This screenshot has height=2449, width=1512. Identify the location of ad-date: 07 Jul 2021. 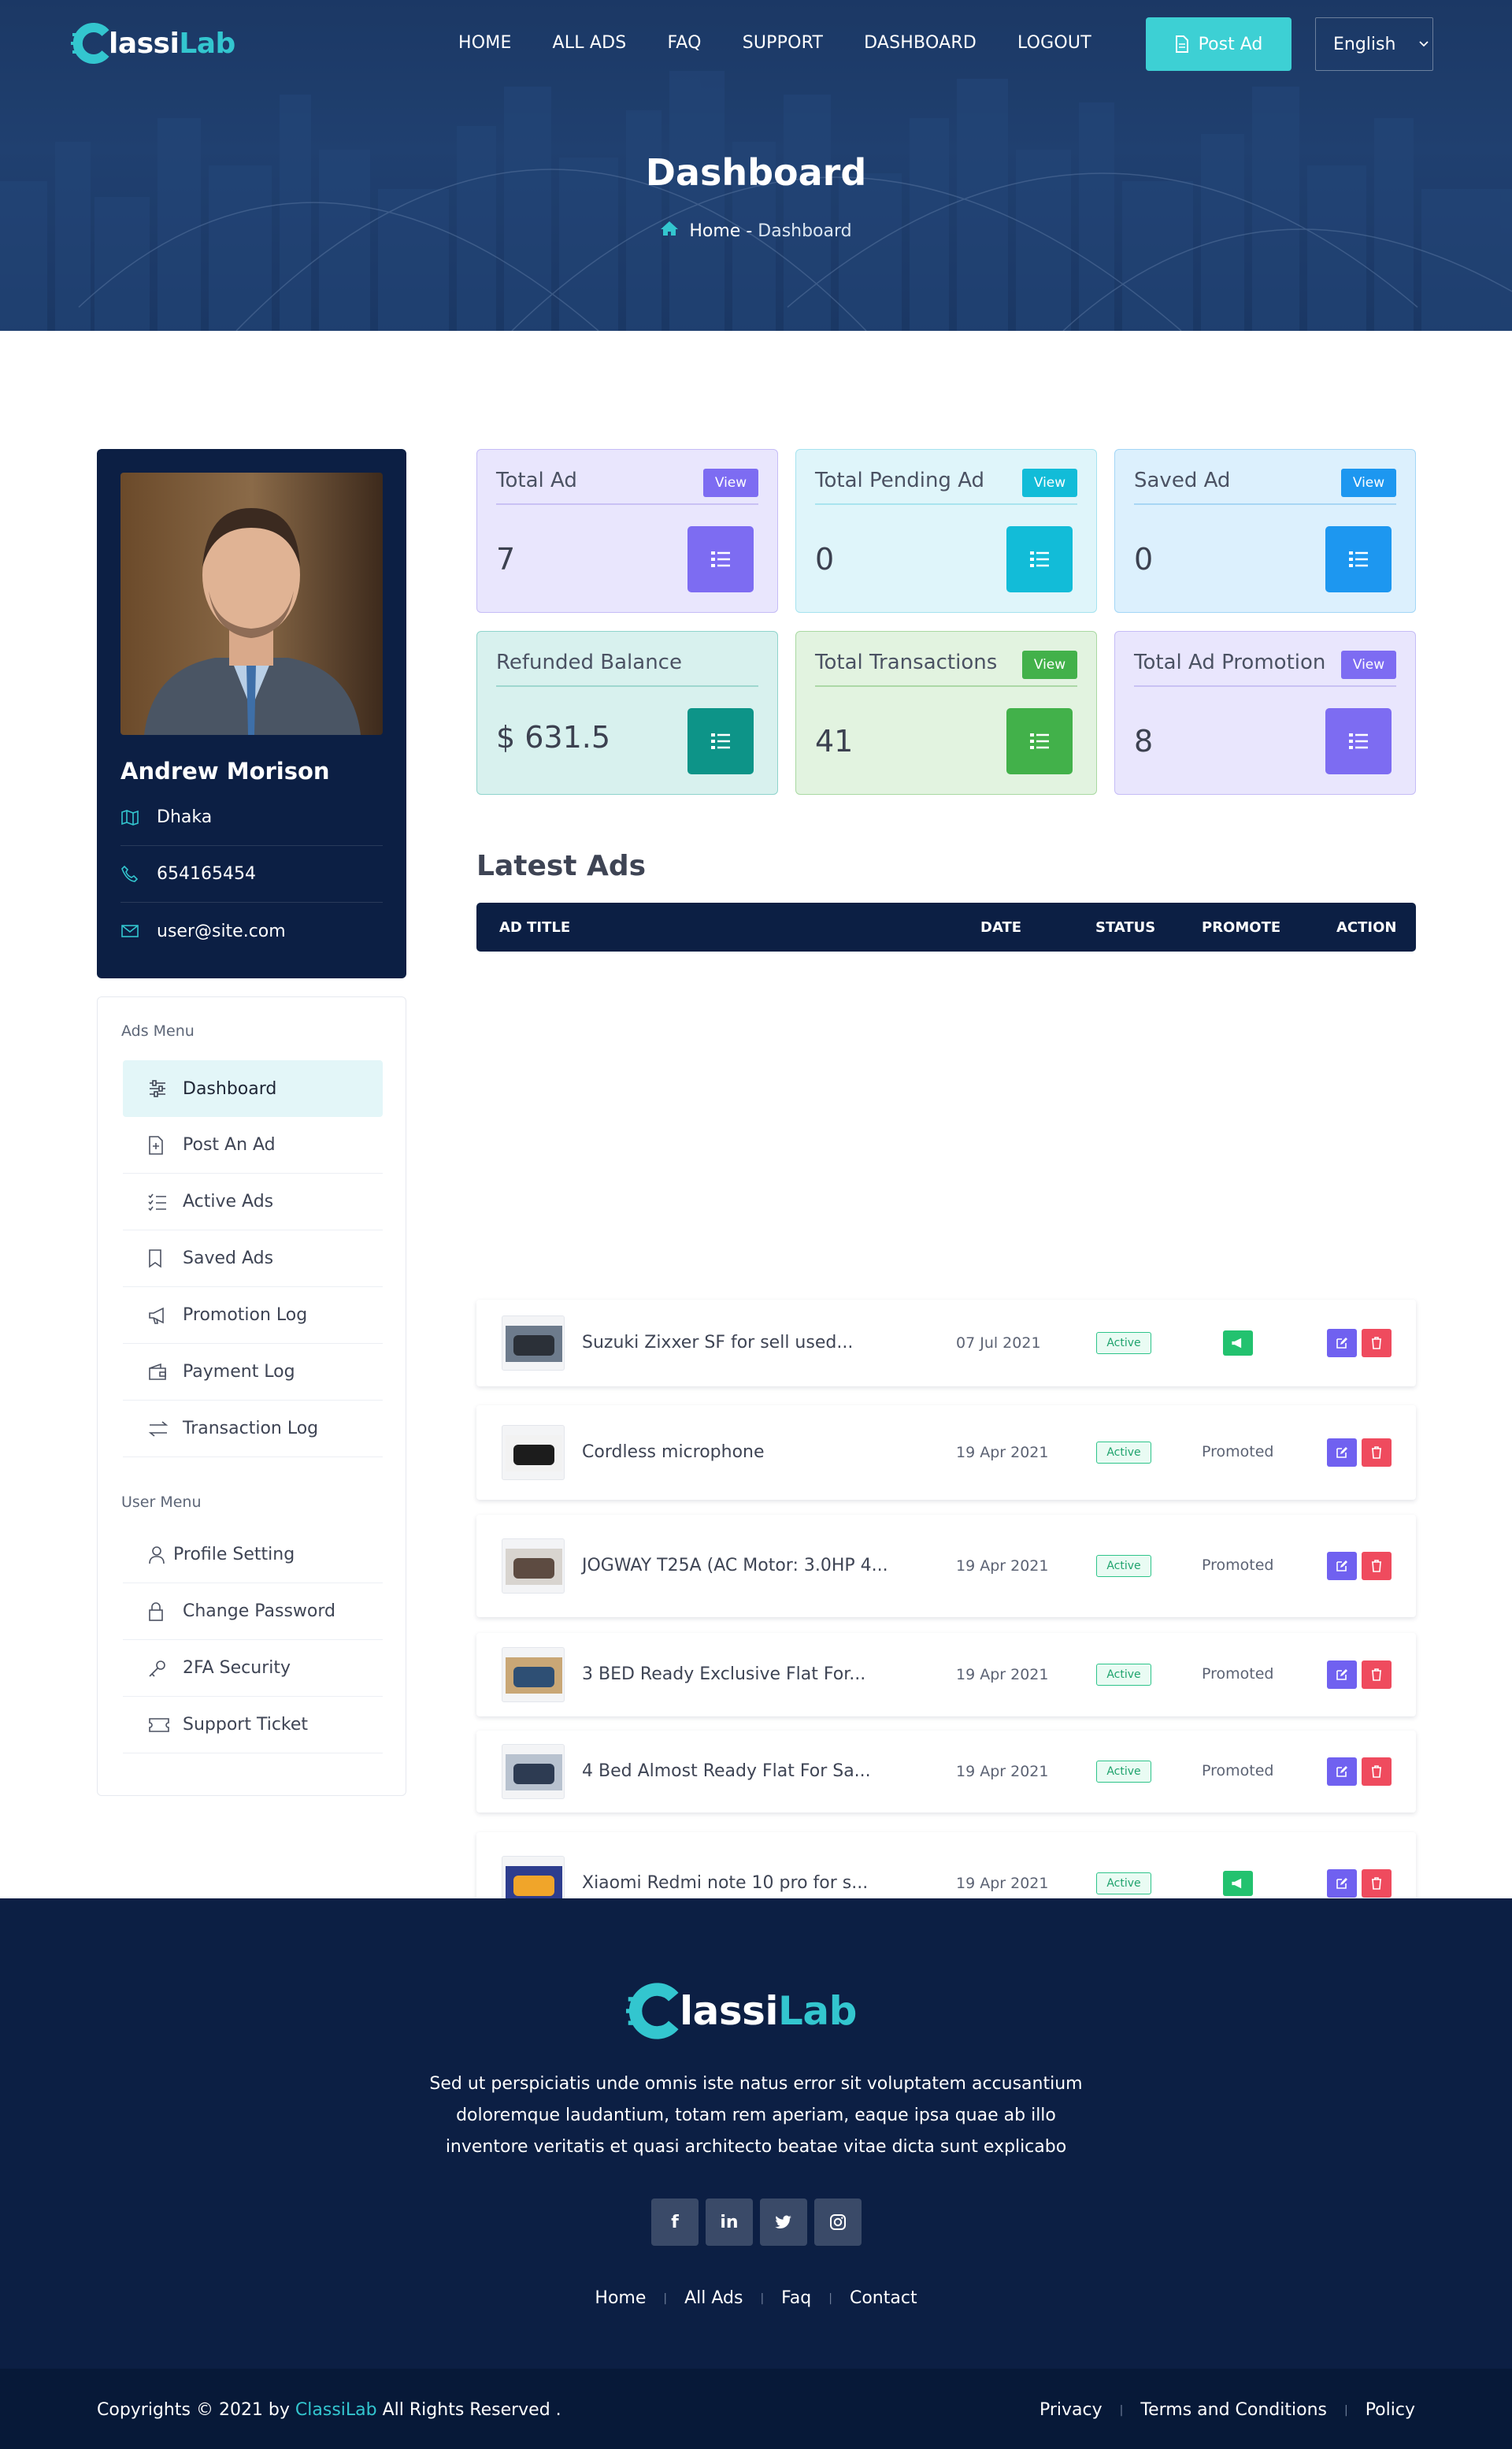
(998, 1343).